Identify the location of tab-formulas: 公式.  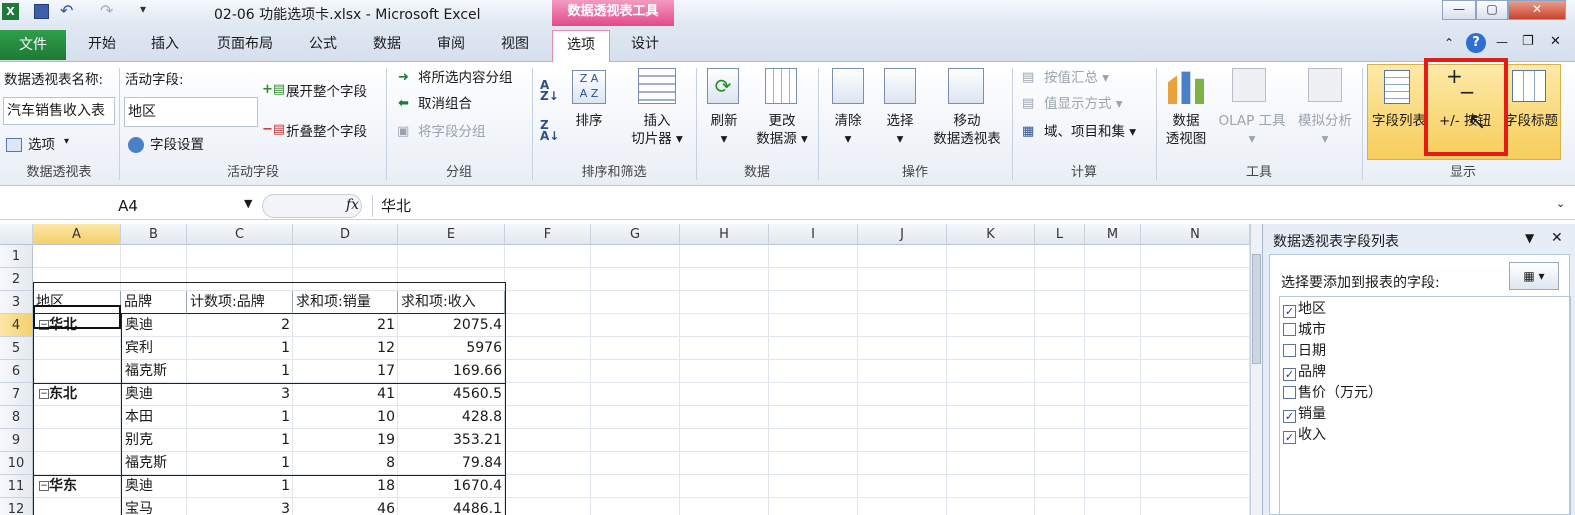
(323, 45).